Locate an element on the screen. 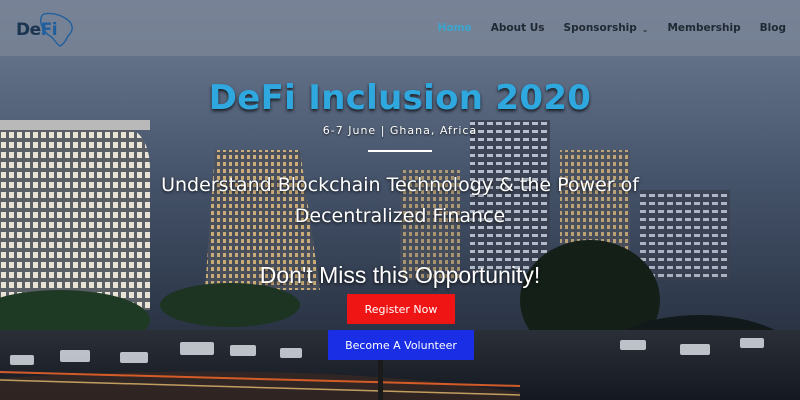 This screenshot has height=400, width=800. site-logo: DeFi is located at coordinates (46, 28).